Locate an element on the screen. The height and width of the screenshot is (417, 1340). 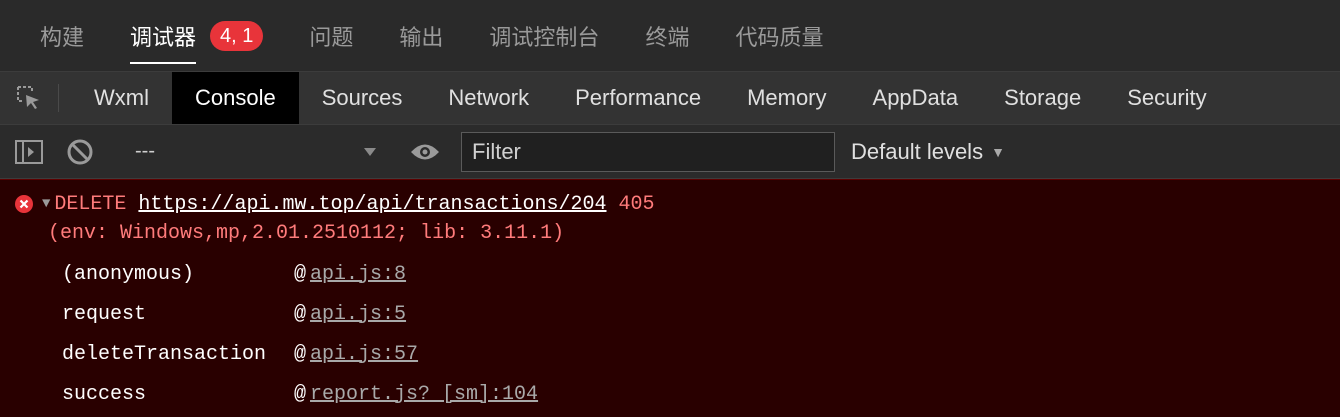
filter-box is located at coordinates (648, 151).